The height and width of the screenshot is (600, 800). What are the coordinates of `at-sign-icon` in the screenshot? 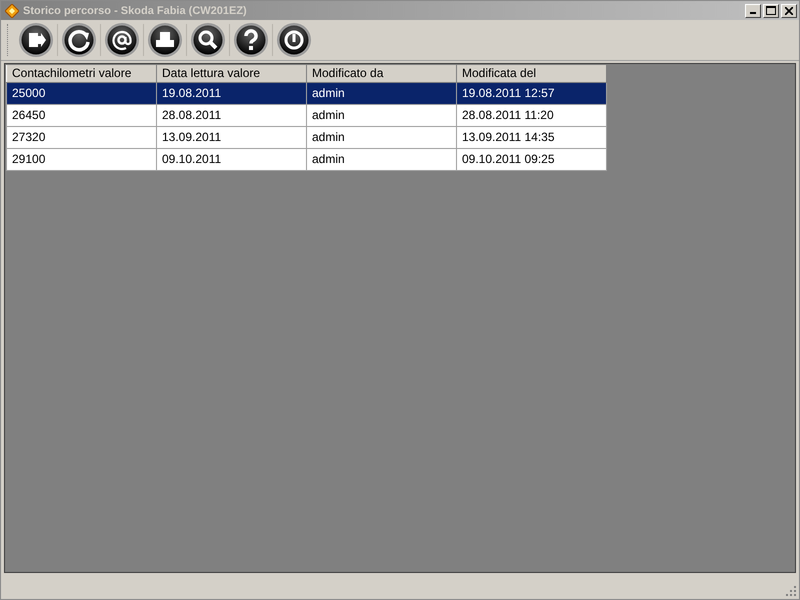 It's located at (122, 40).